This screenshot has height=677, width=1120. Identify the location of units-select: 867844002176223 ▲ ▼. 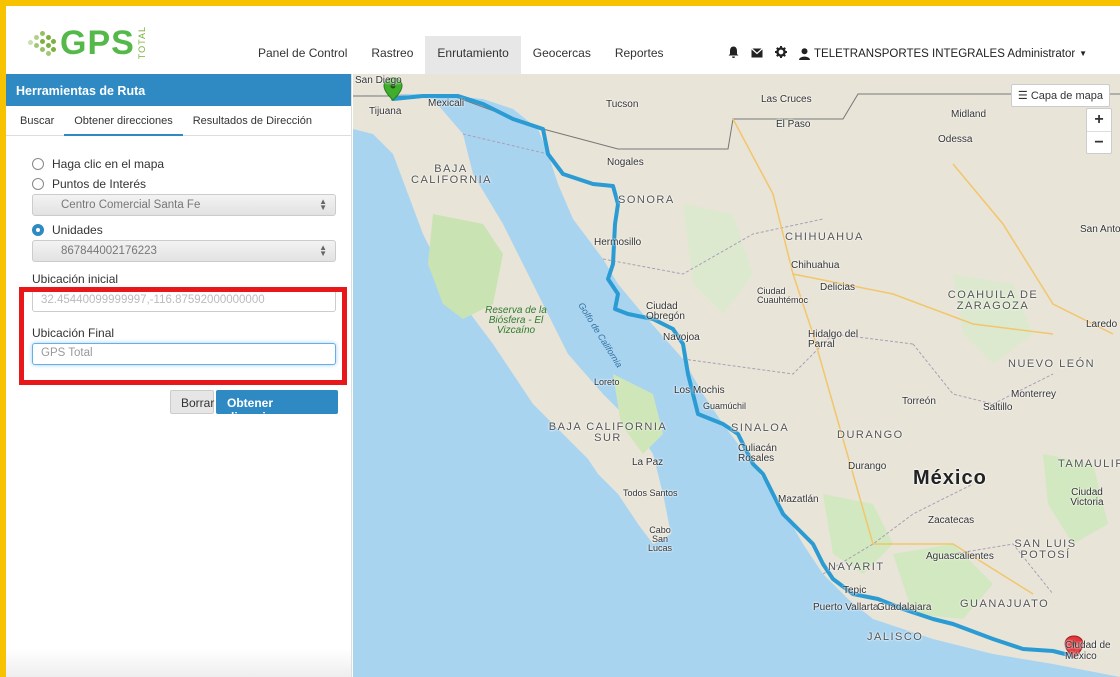
(184, 251).